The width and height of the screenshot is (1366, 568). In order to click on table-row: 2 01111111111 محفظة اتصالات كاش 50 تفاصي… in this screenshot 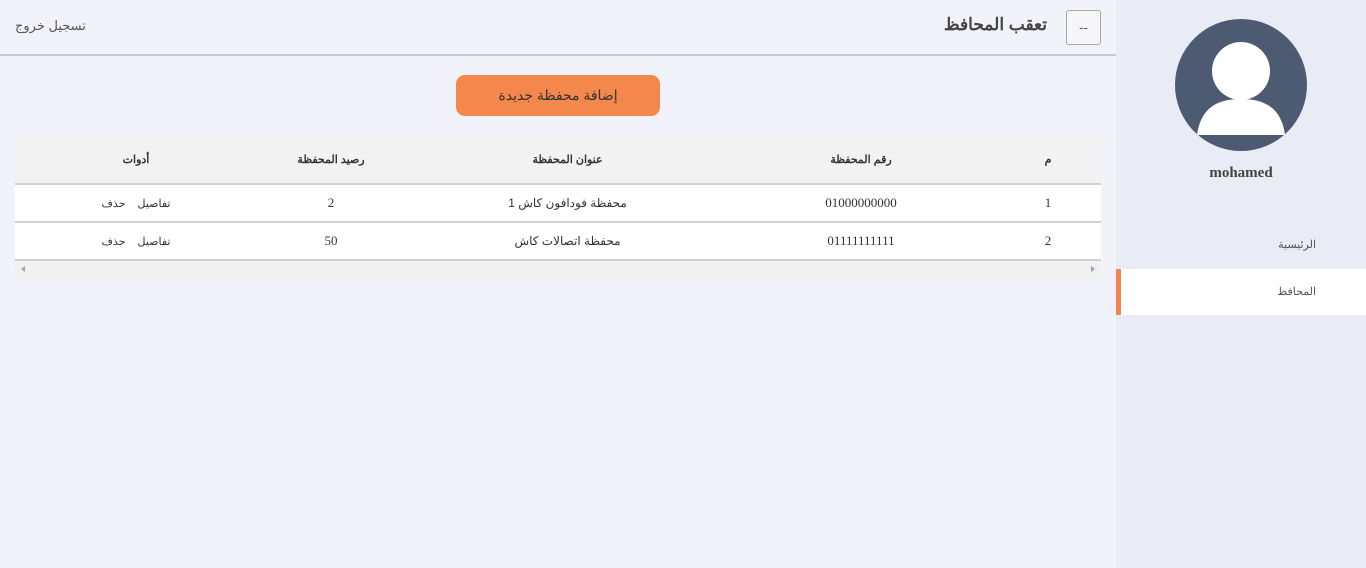, I will do `click(558, 242)`.